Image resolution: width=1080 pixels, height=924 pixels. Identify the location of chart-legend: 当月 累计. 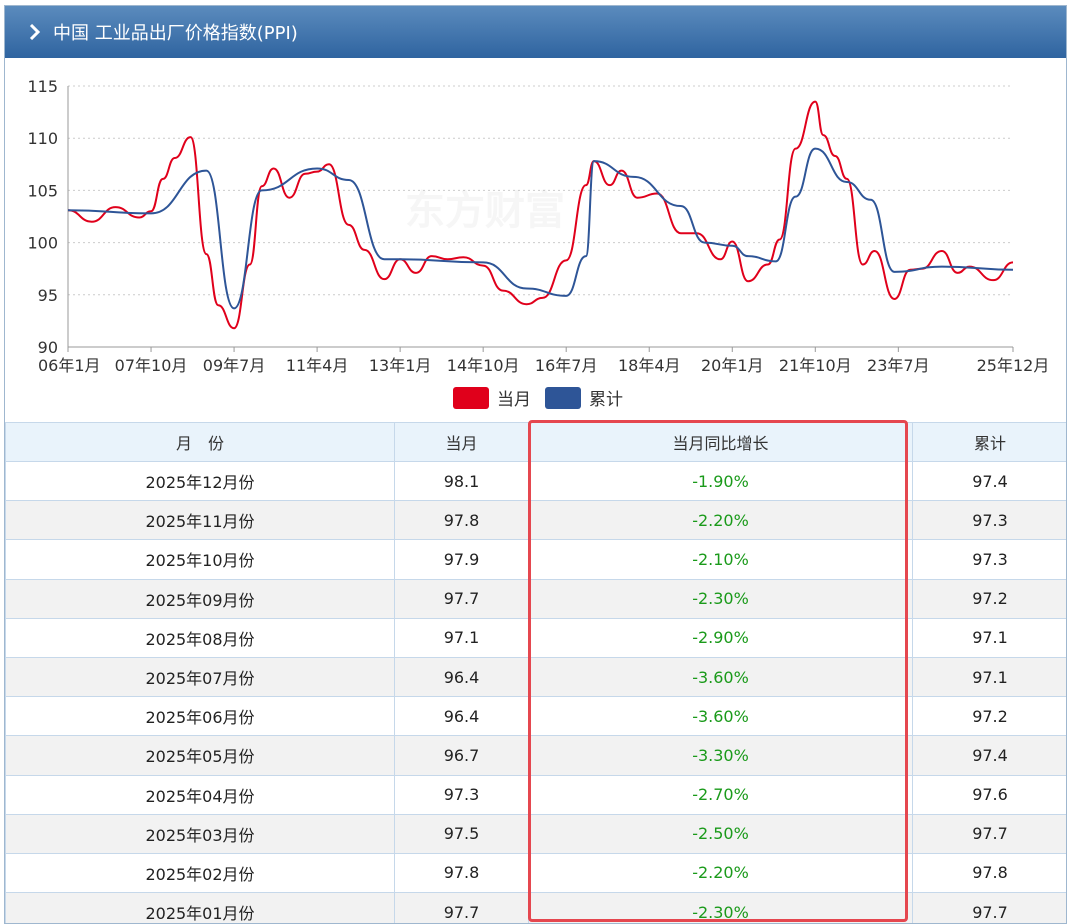
(545, 397).